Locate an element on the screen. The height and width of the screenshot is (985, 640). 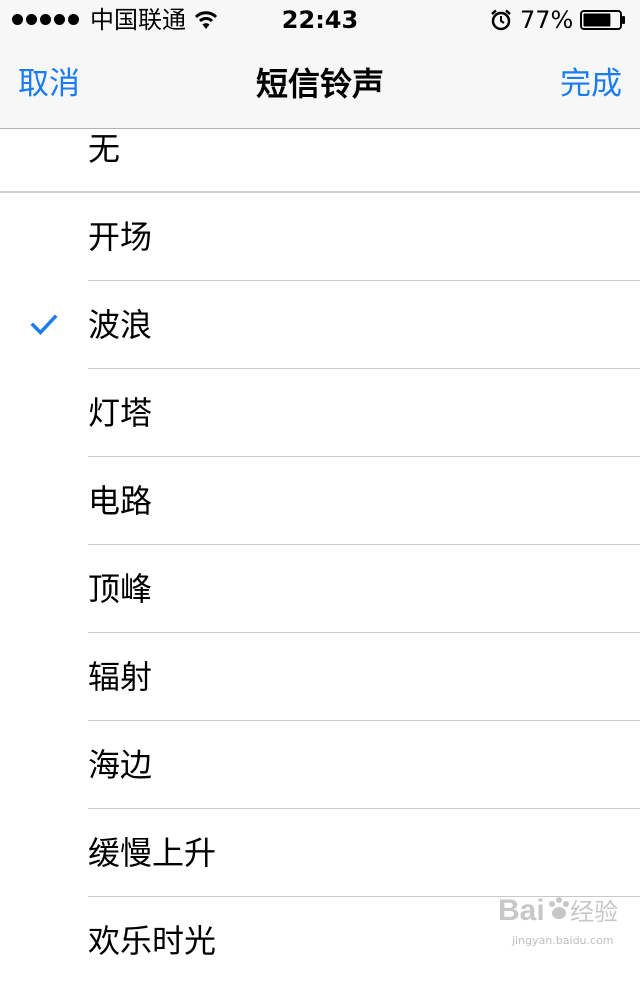
svg-text: Bai is located at coordinates (521, 910).